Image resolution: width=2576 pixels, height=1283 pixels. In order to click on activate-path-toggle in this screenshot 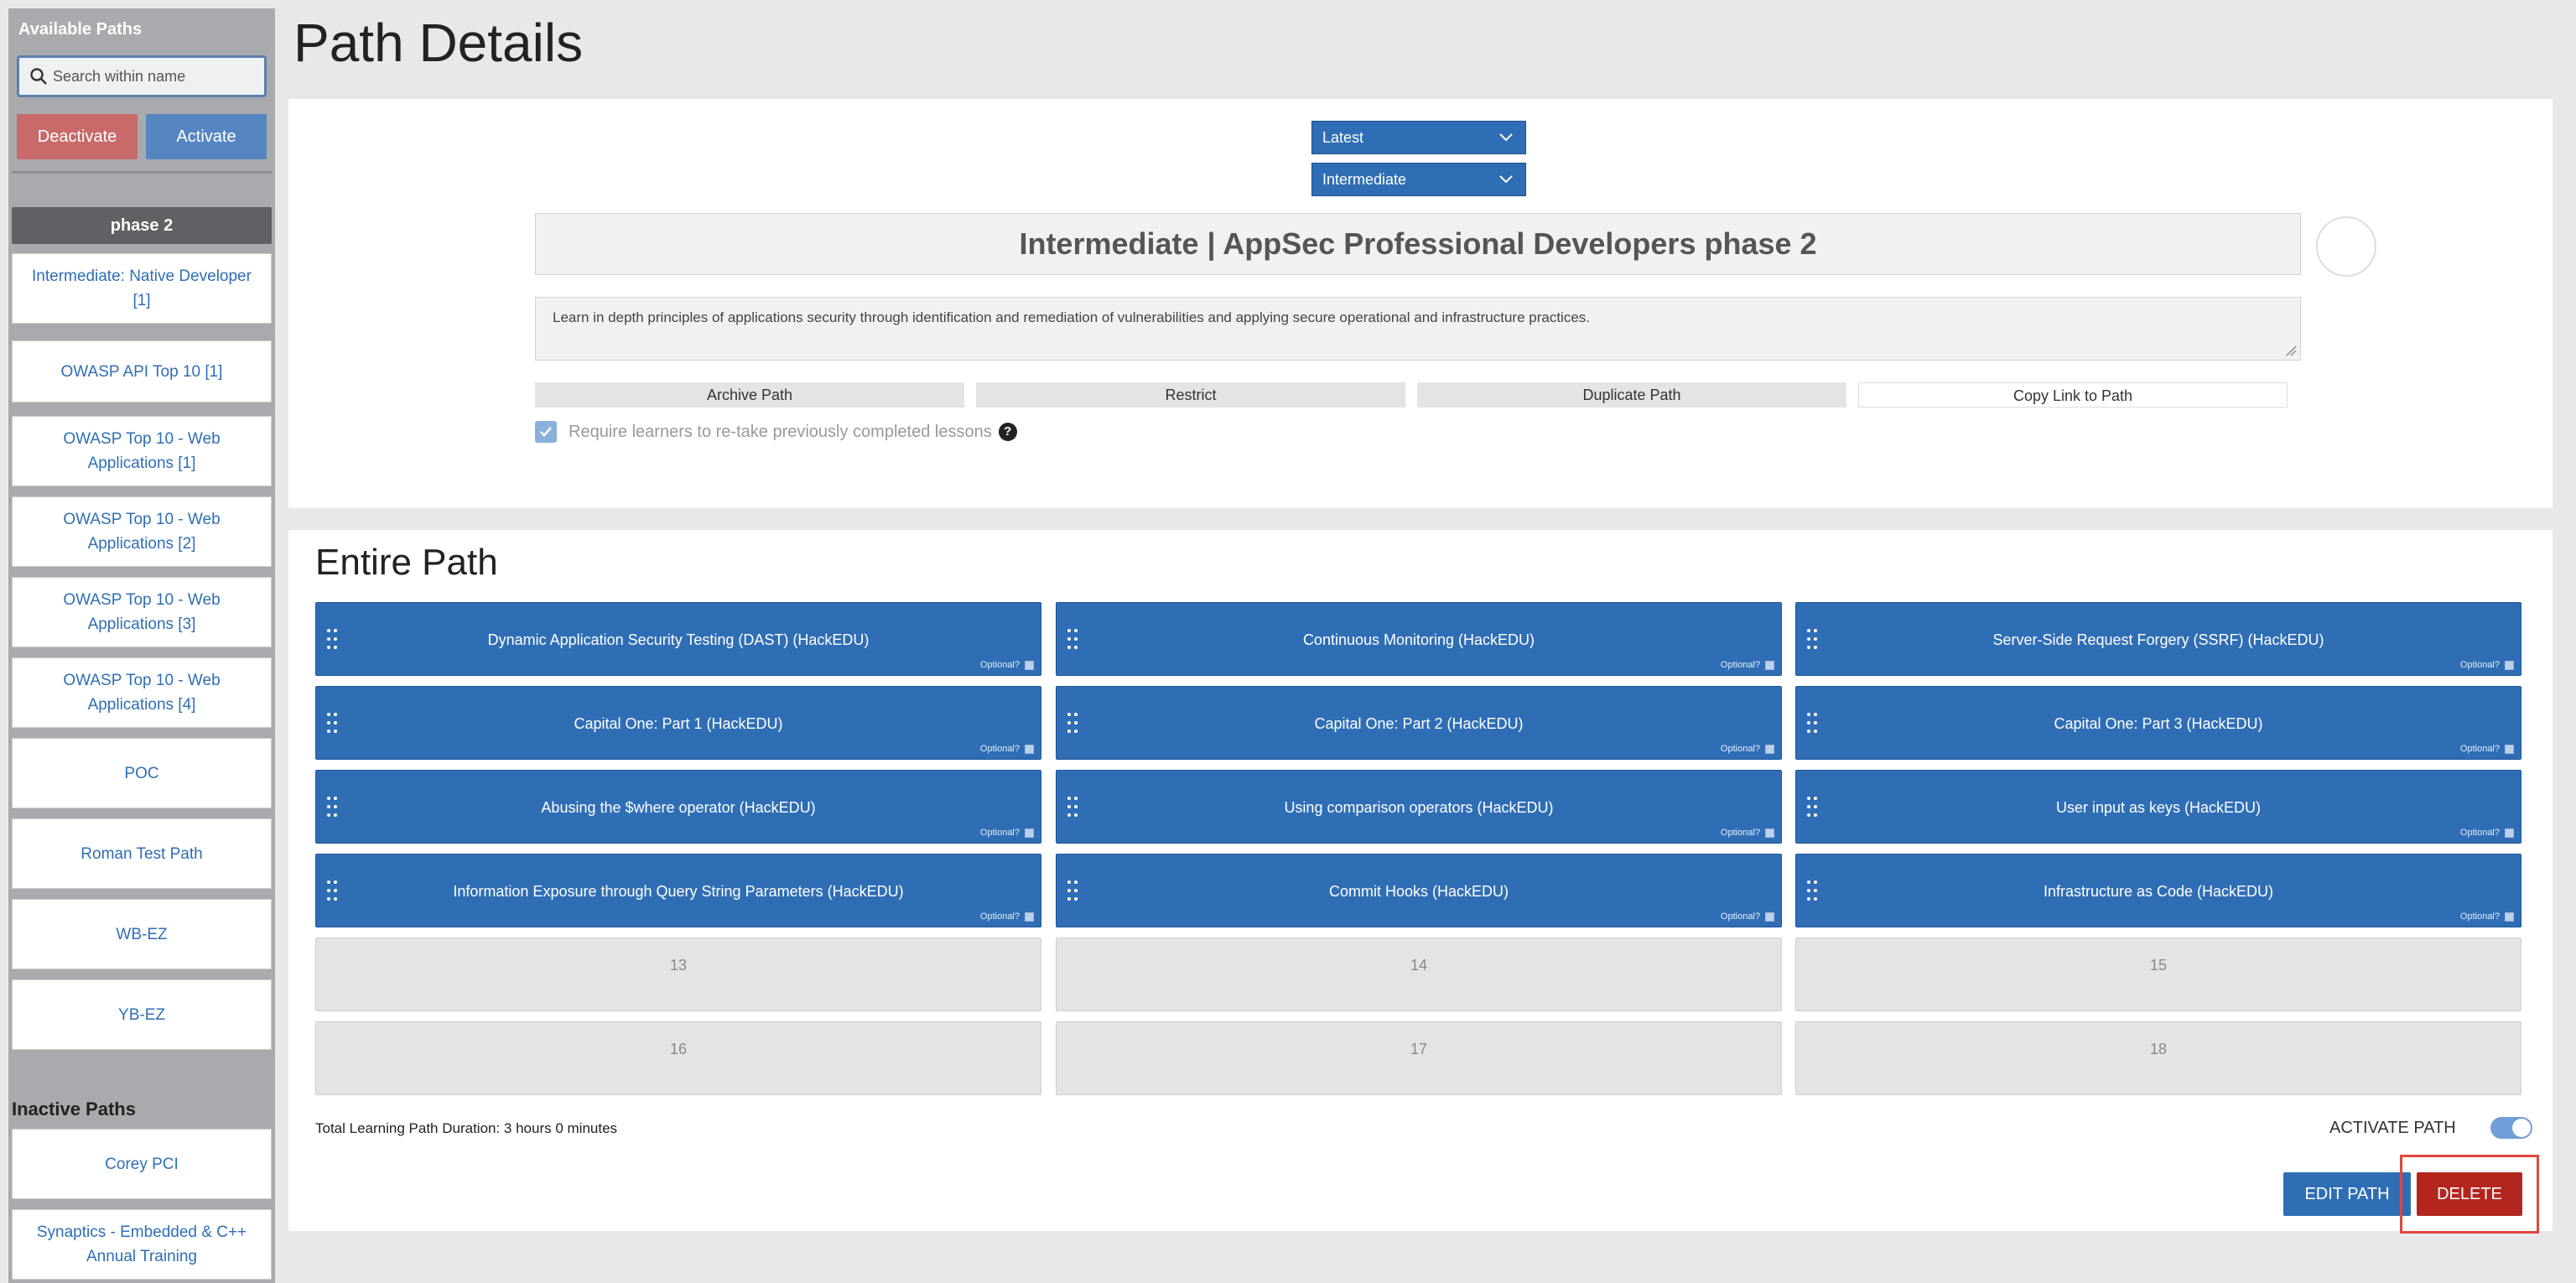, I will do `click(2511, 1128)`.